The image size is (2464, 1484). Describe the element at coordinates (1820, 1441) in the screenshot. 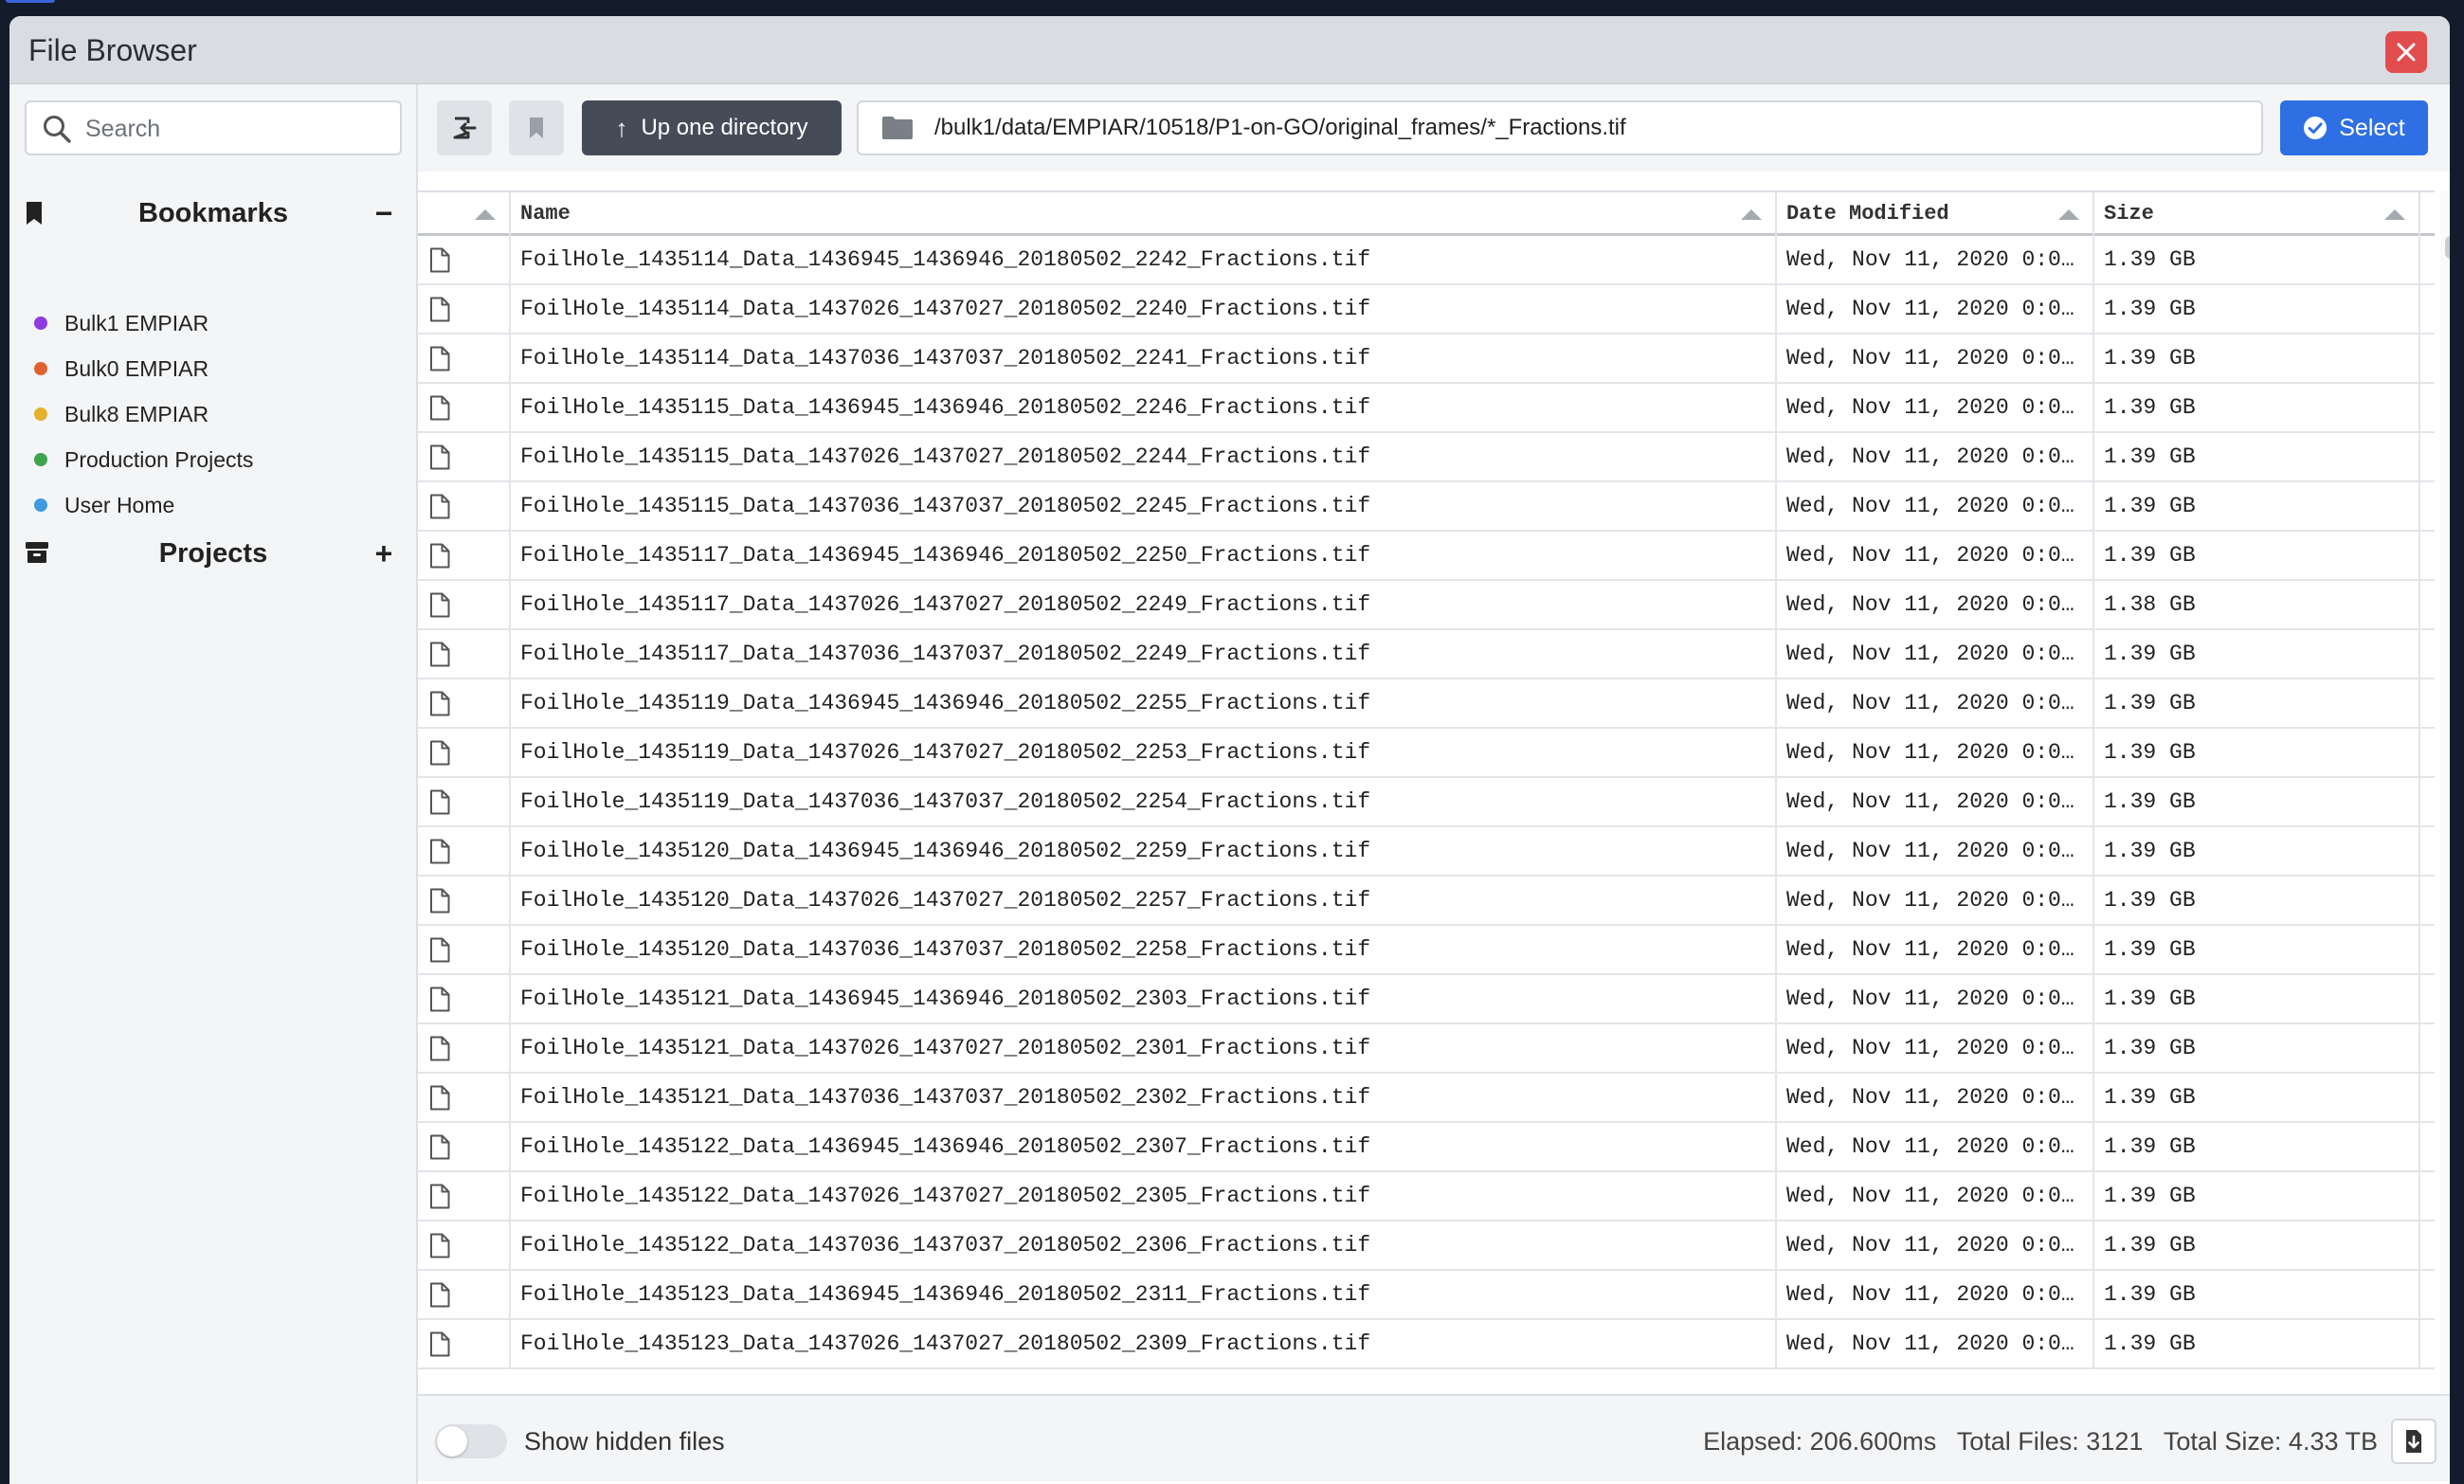

I see `elapsed-text: Elapsed: 206.600ms` at that location.